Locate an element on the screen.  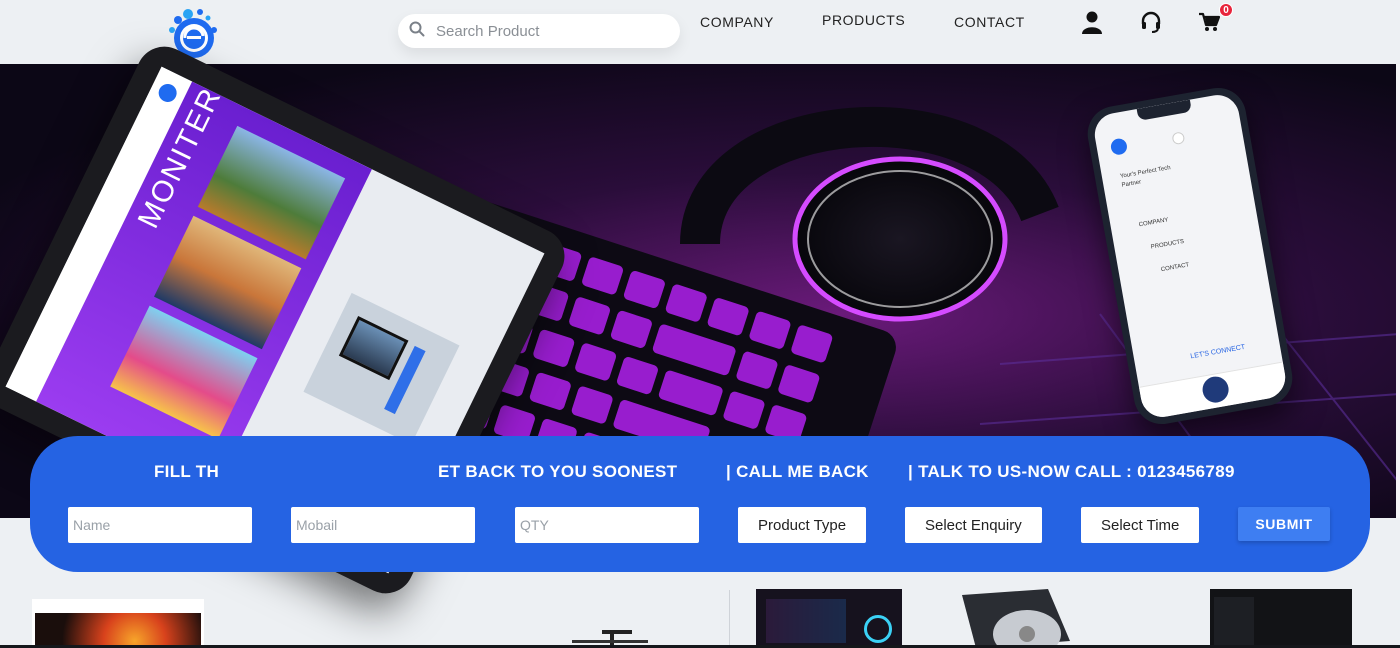
product-thumb-monitor is located at coordinates (118, 623).